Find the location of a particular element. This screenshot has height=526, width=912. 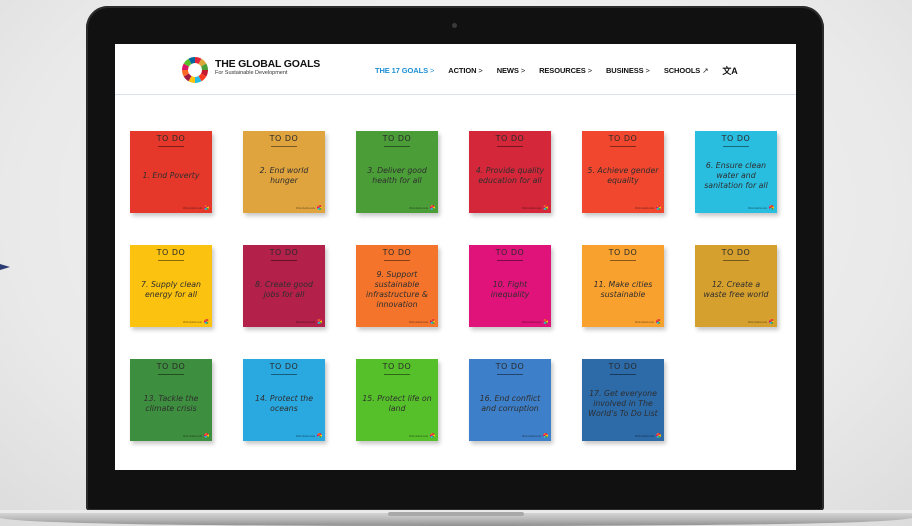

note-text: 16. End conflict and corruption is located at coordinates (510, 403).